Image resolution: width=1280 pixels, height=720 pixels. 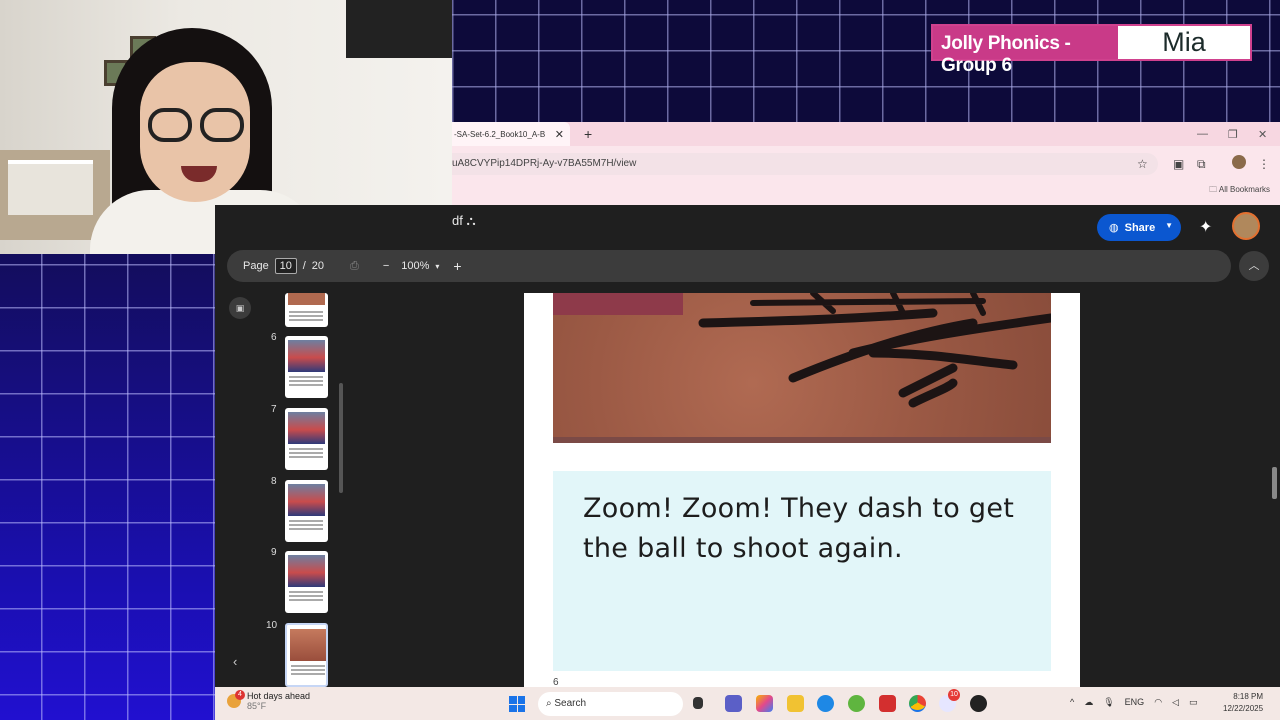 What do you see at coordinates (866, 227) in the screenshot?
I see `viewer-header: df ⛬ ◍ Share ▼ ✦` at bounding box center [866, 227].